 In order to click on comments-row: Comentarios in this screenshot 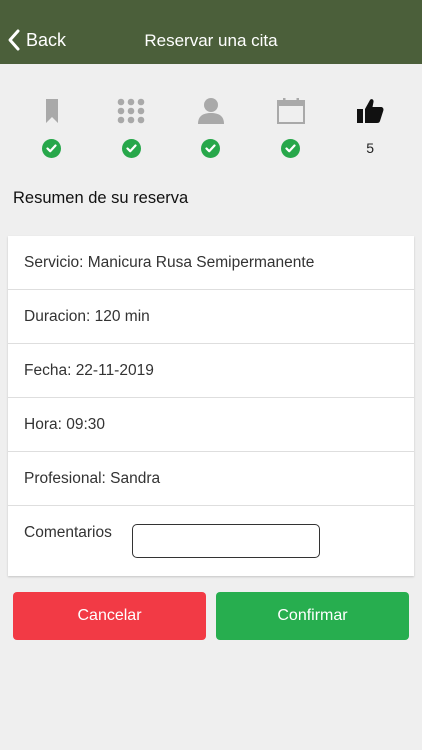, I will do `click(211, 540)`.